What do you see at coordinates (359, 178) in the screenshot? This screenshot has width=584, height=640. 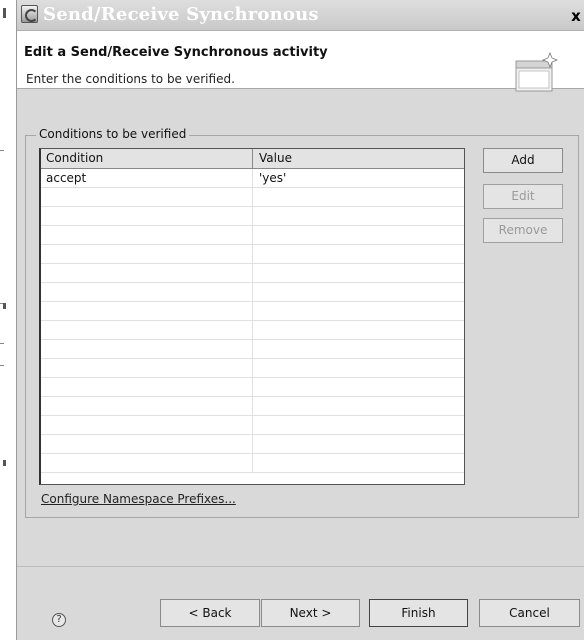 I see `value-cell: 'yes'` at bounding box center [359, 178].